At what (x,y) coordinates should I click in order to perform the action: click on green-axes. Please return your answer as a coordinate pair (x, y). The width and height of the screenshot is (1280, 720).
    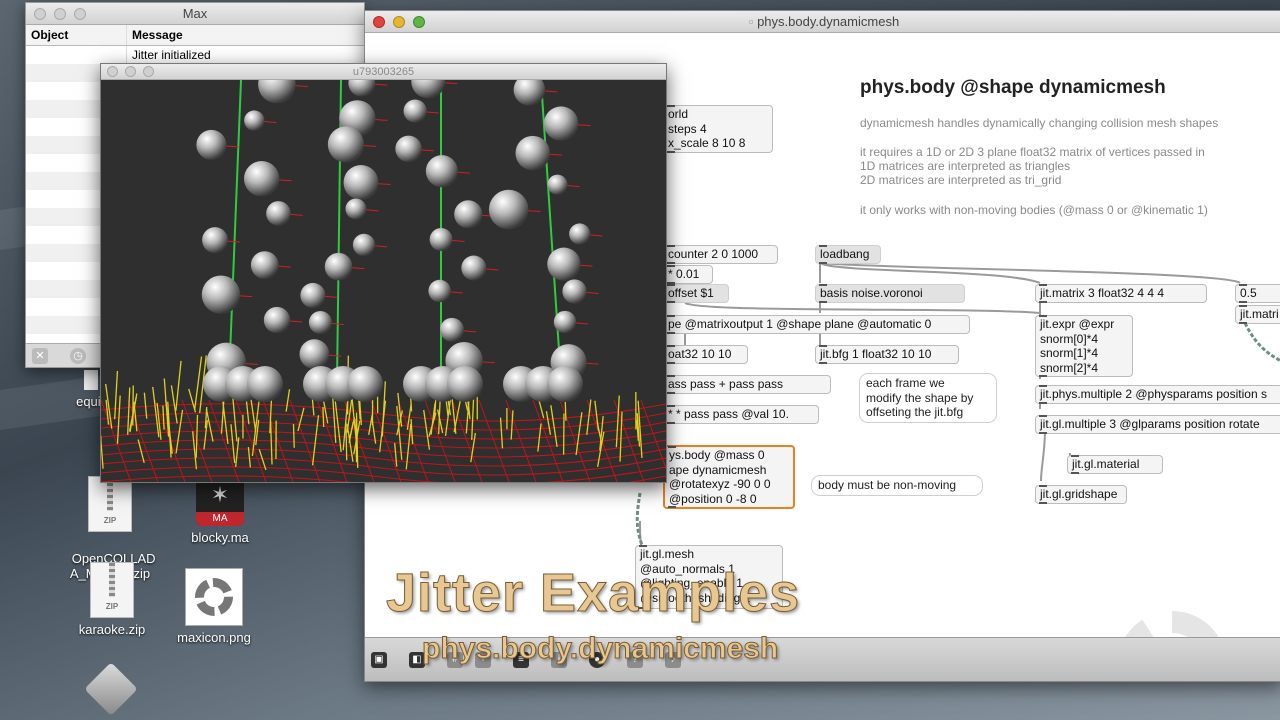
    Looking at the image, I should click on (395, 230).